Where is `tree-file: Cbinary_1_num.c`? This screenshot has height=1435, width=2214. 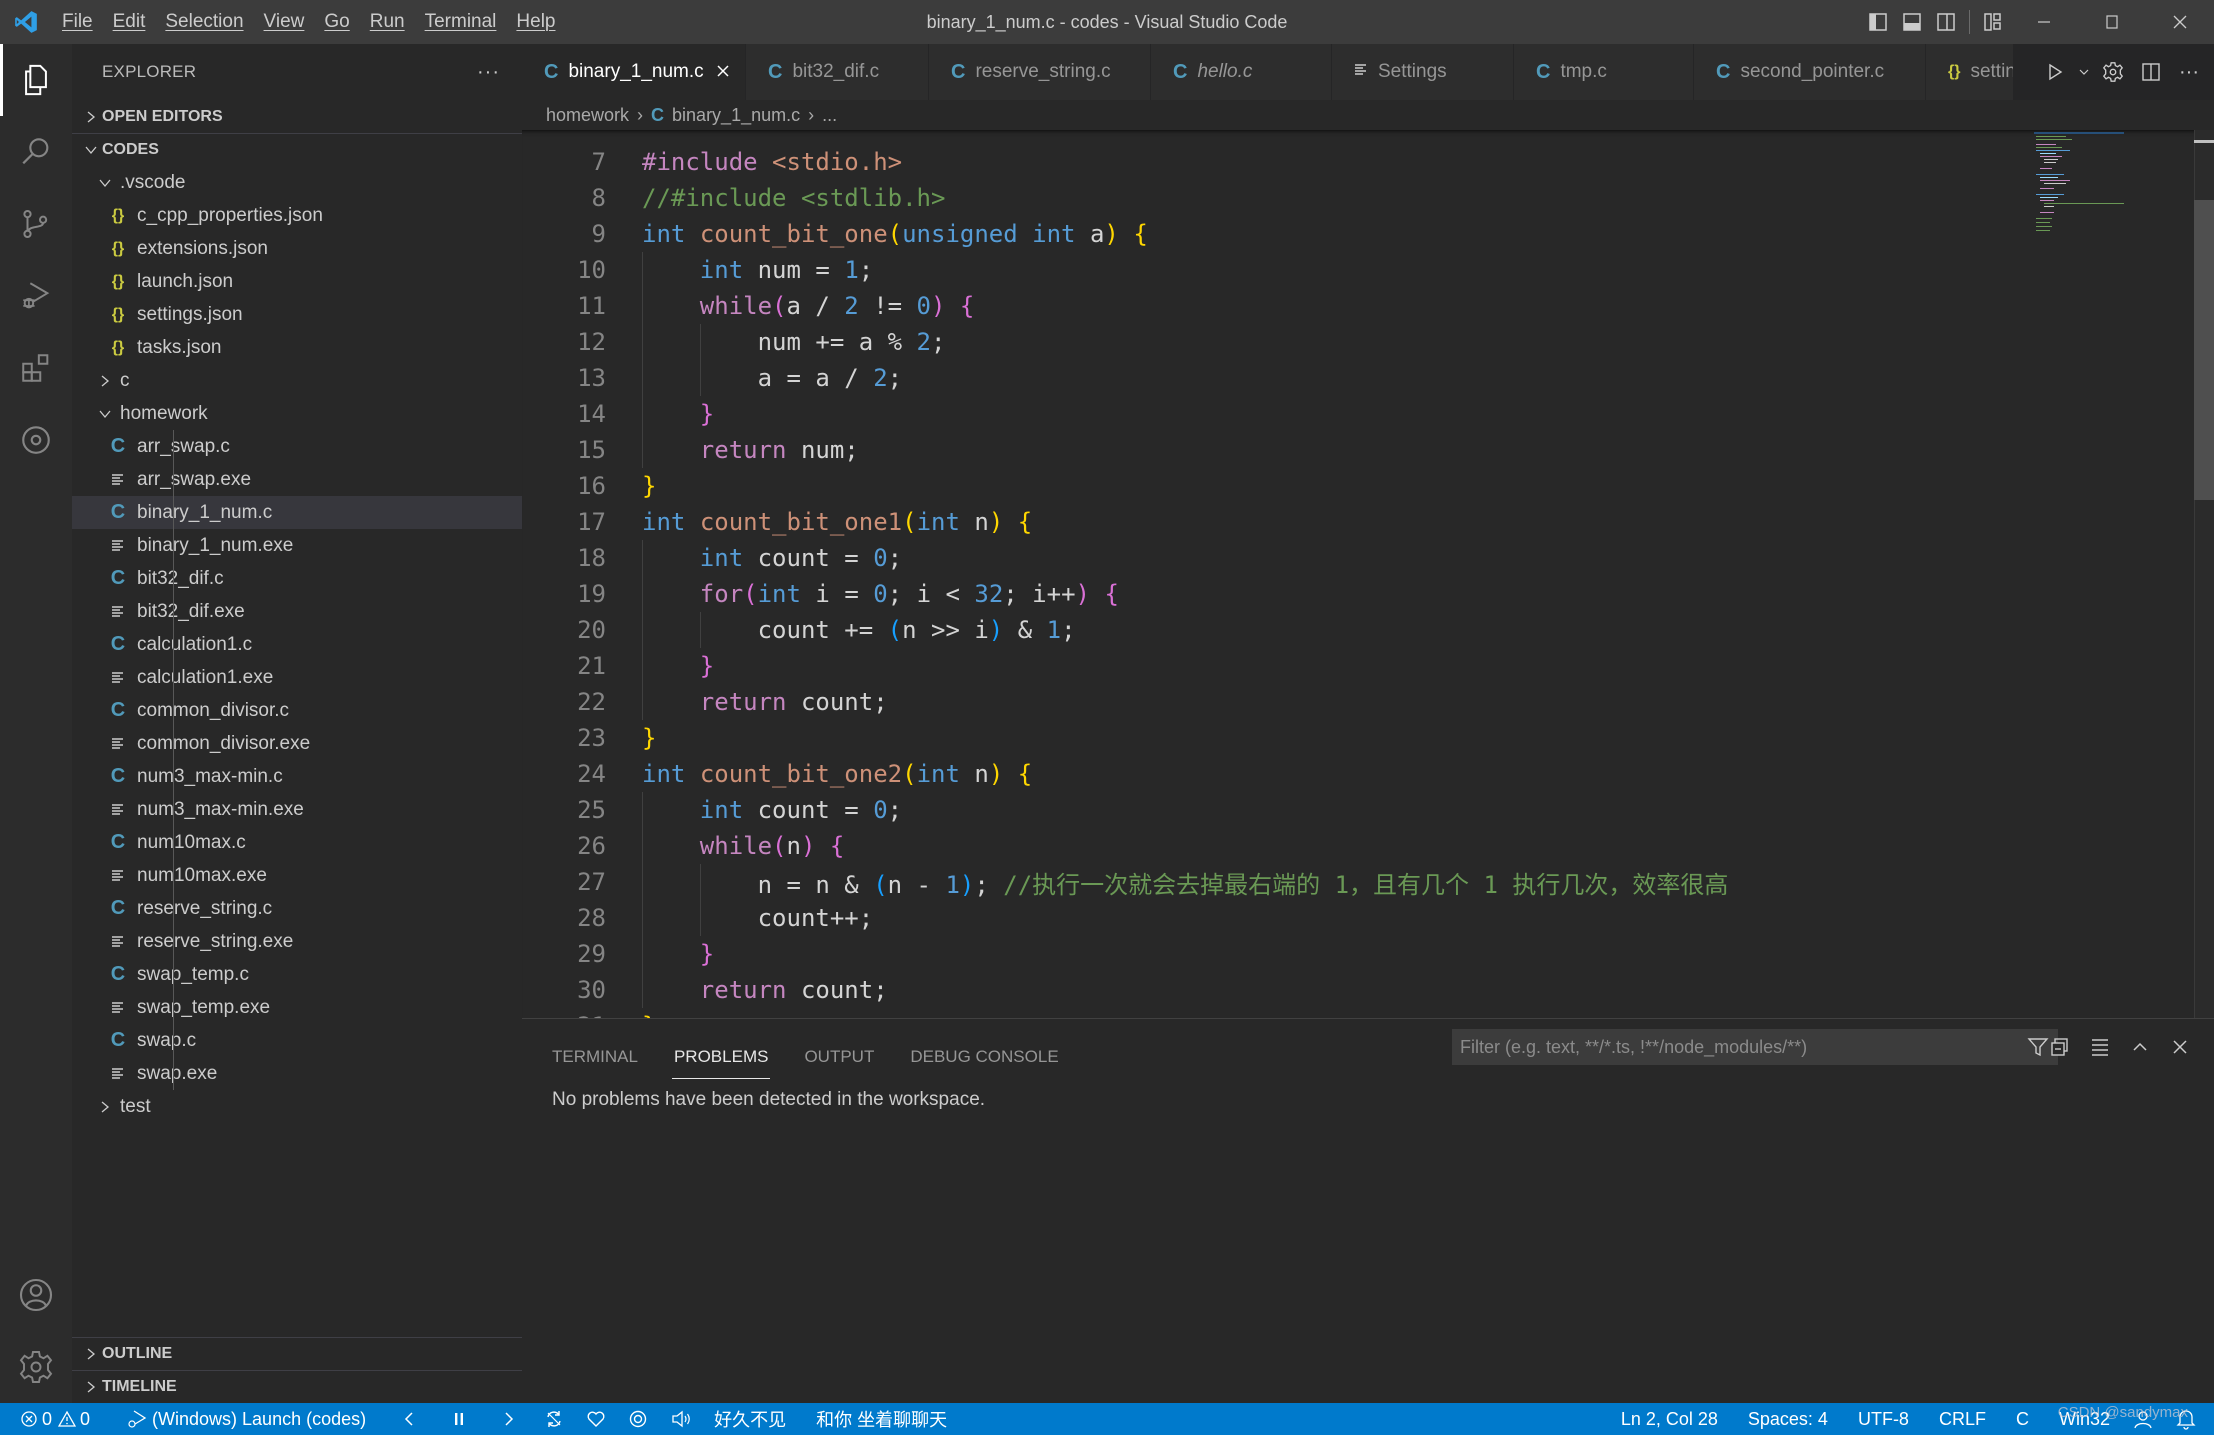
tree-file: Cbinary_1_num.c is located at coordinates (297, 512).